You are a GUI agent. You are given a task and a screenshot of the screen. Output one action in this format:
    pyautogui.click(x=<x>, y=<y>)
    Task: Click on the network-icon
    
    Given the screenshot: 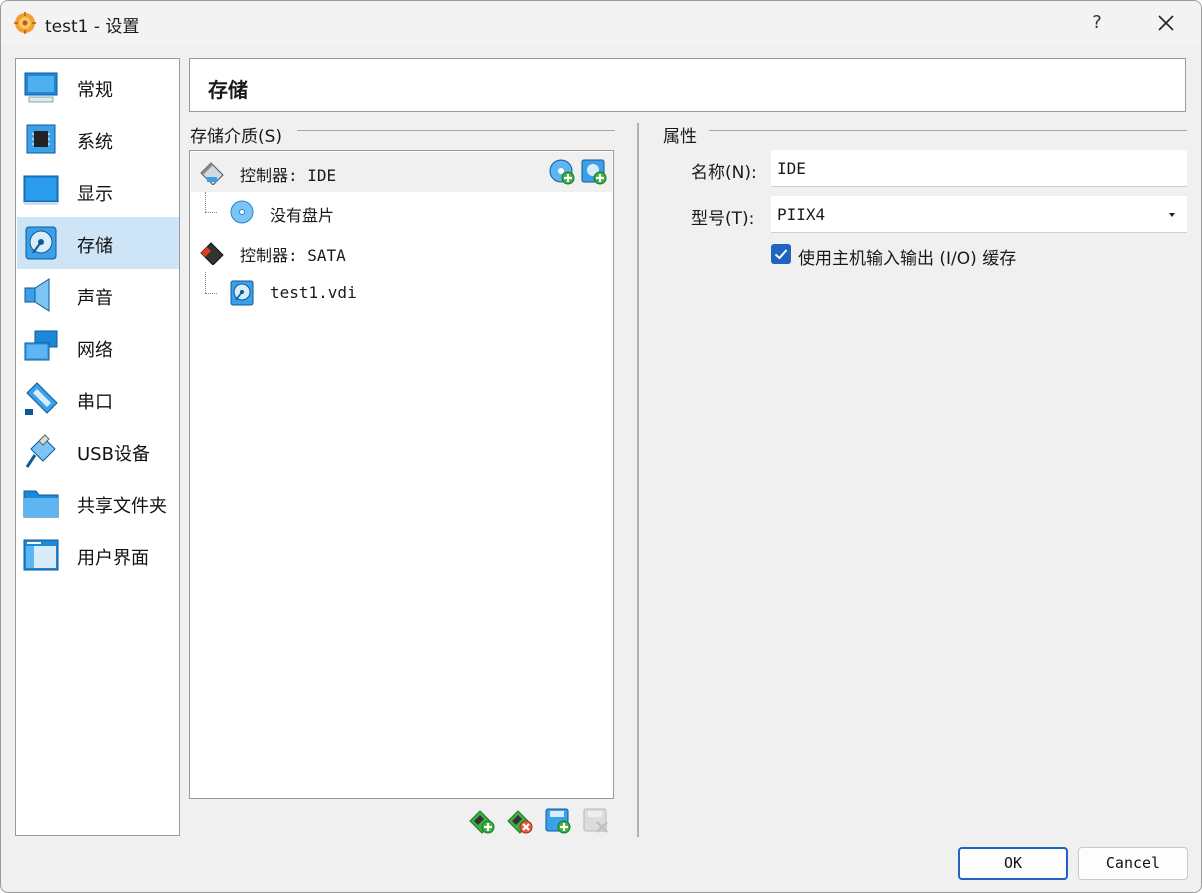 What is the action you would take?
    pyautogui.click(x=41, y=345)
    